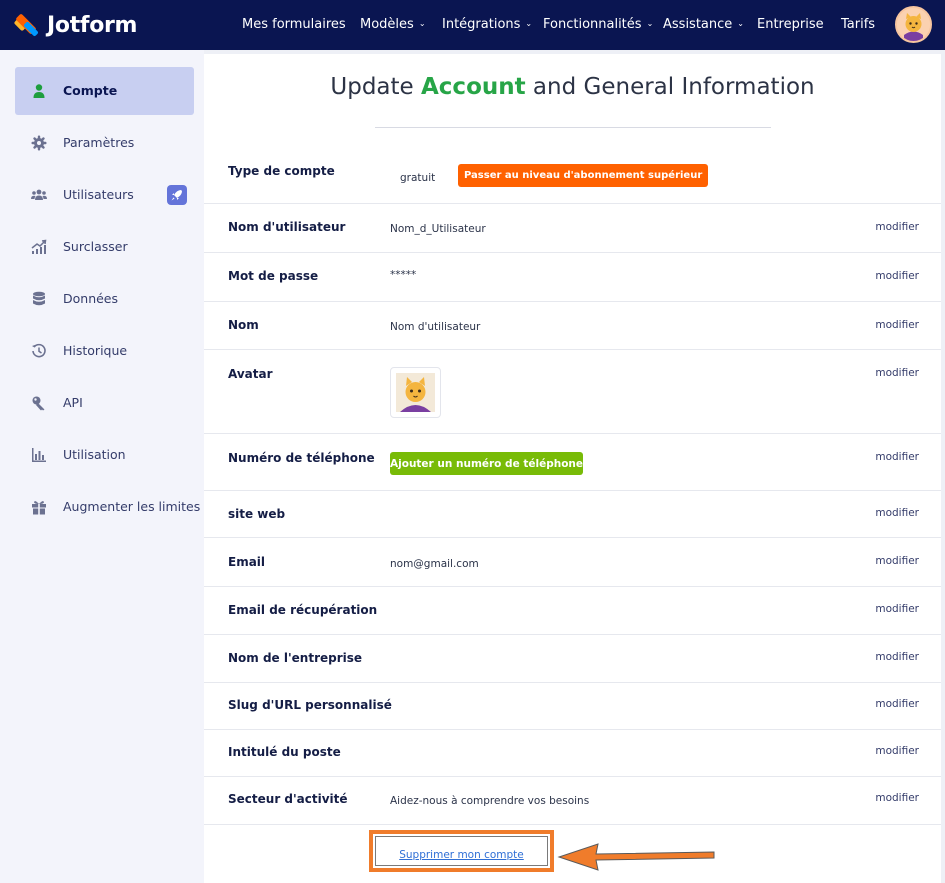 The height and width of the screenshot is (883, 945). I want to click on nav-integrations: Intégrations ⌄, so click(487, 24).